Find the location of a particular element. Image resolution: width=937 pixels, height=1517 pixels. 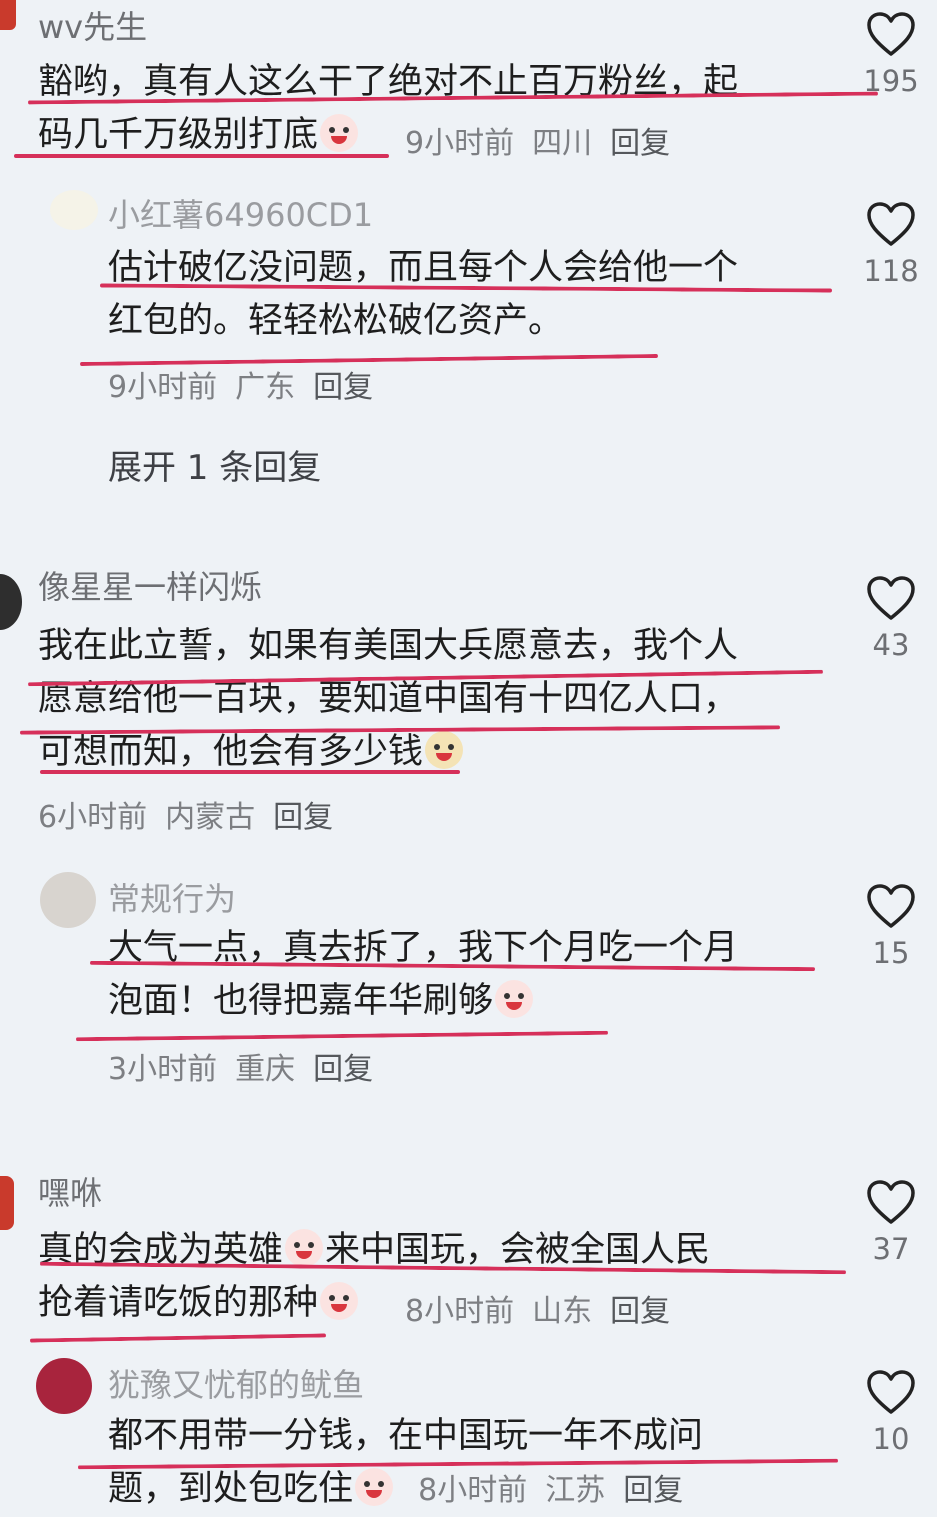

username: 常规行为 is located at coordinates (172, 897).